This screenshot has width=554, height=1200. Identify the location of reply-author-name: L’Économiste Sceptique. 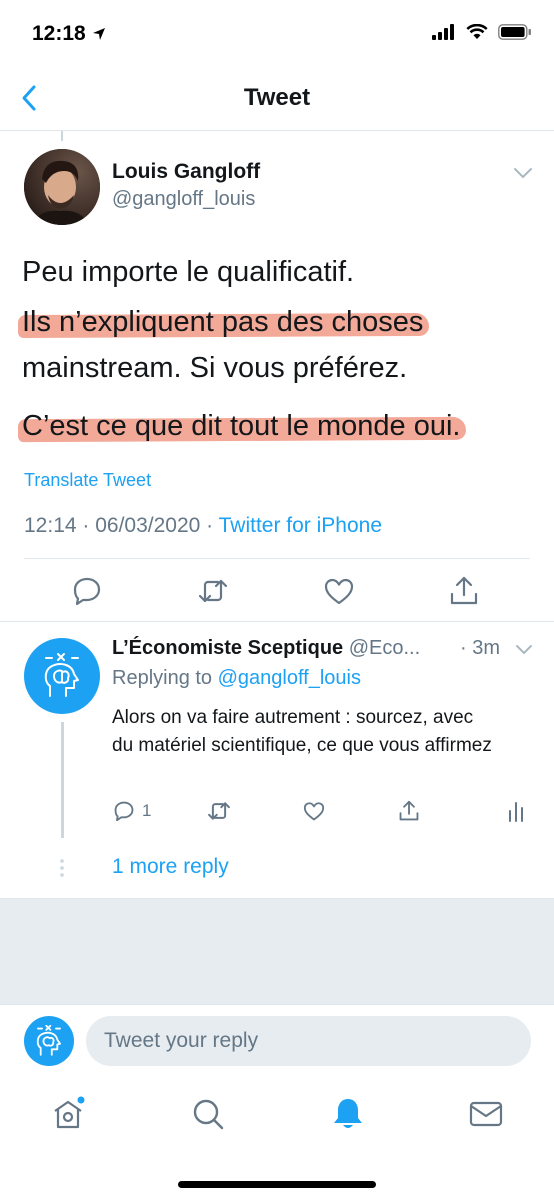
(227, 648).